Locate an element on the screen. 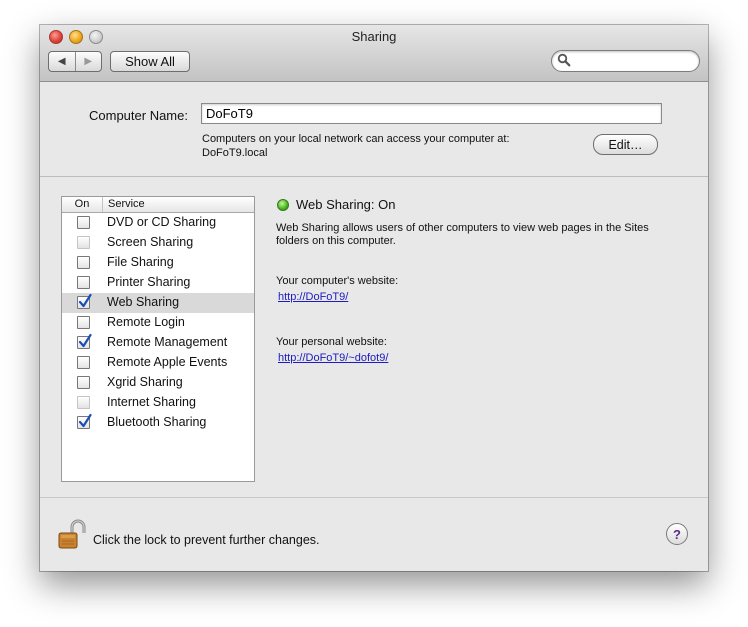 The height and width of the screenshot is (627, 748). forward-arrow-icon: ▶ is located at coordinates (88, 61).